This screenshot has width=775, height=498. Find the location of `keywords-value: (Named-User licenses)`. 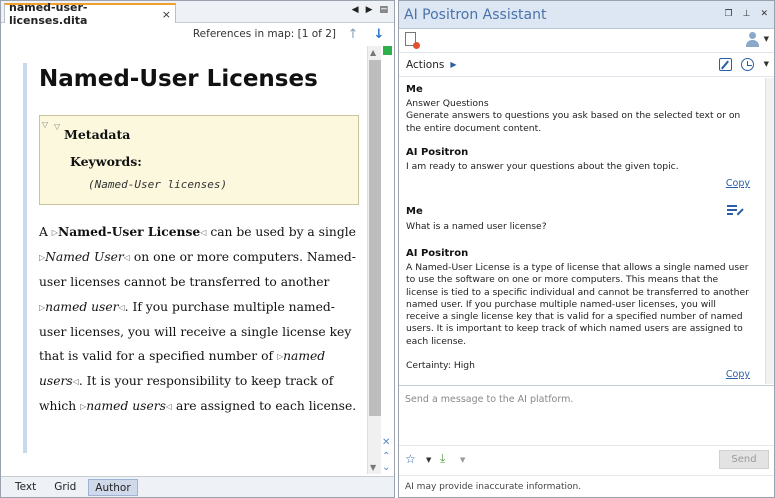

keywords-value: (Named-User licenses) is located at coordinates (158, 184).